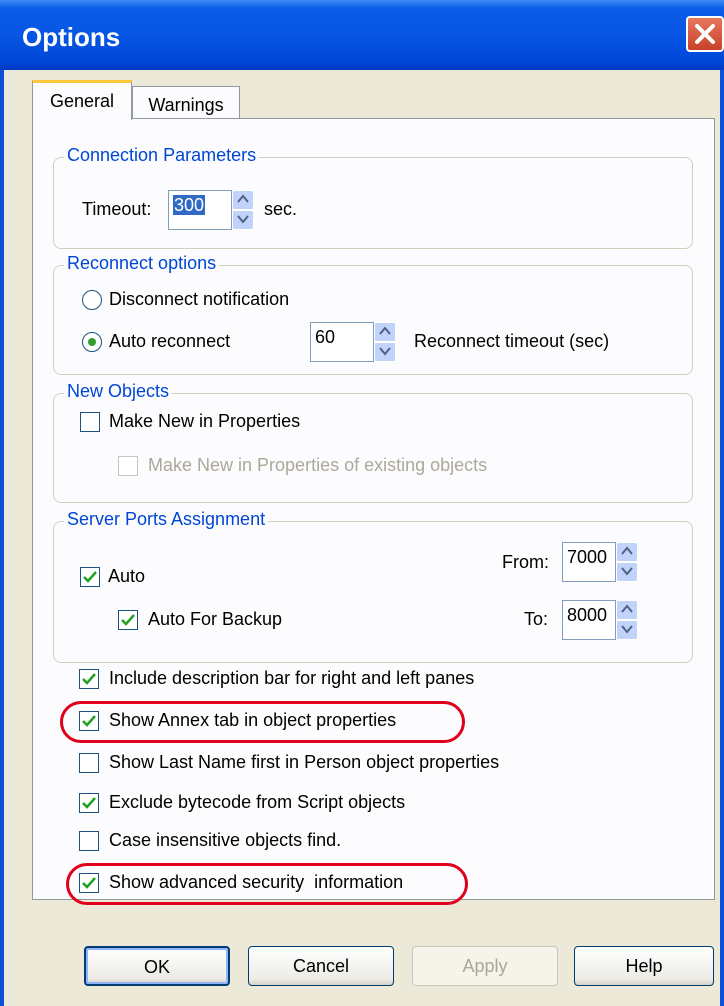 The width and height of the screenshot is (724, 1006). What do you see at coordinates (126, 576) in the screenshot?
I see `ports-auto-label: Auto` at bounding box center [126, 576].